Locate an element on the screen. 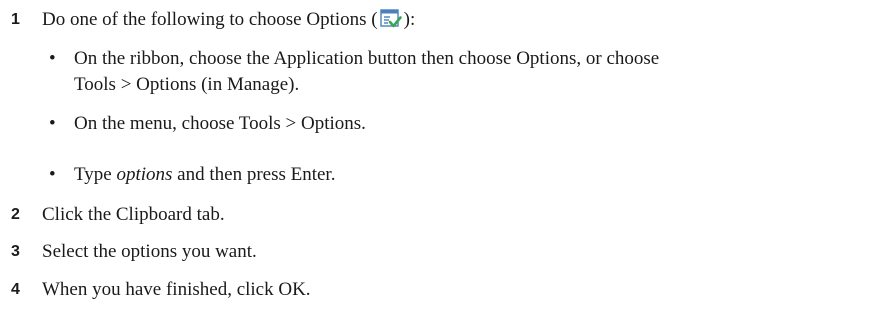 The height and width of the screenshot is (312, 869). substep-text: Type options and then press Enter. is located at coordinates (204, 175).